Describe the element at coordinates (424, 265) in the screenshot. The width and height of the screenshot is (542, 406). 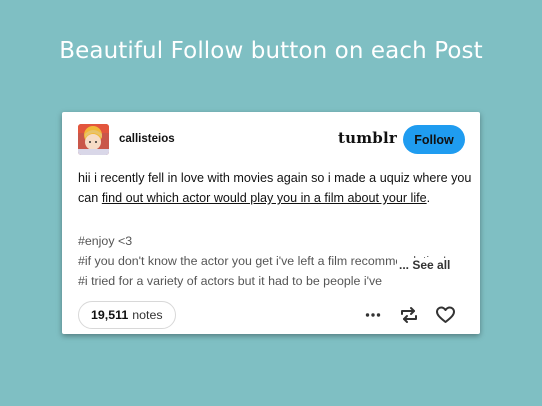
I see `see-all-link: ... See all` at that location.